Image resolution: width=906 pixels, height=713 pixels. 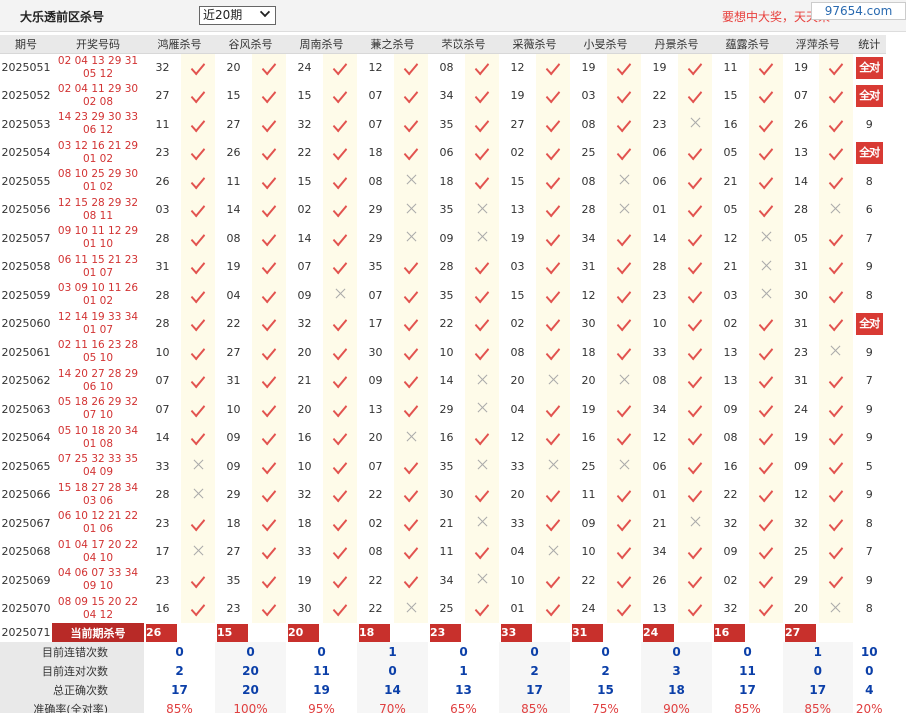 I want to click on issue-number: 2025055, so click(x=26, y=181).